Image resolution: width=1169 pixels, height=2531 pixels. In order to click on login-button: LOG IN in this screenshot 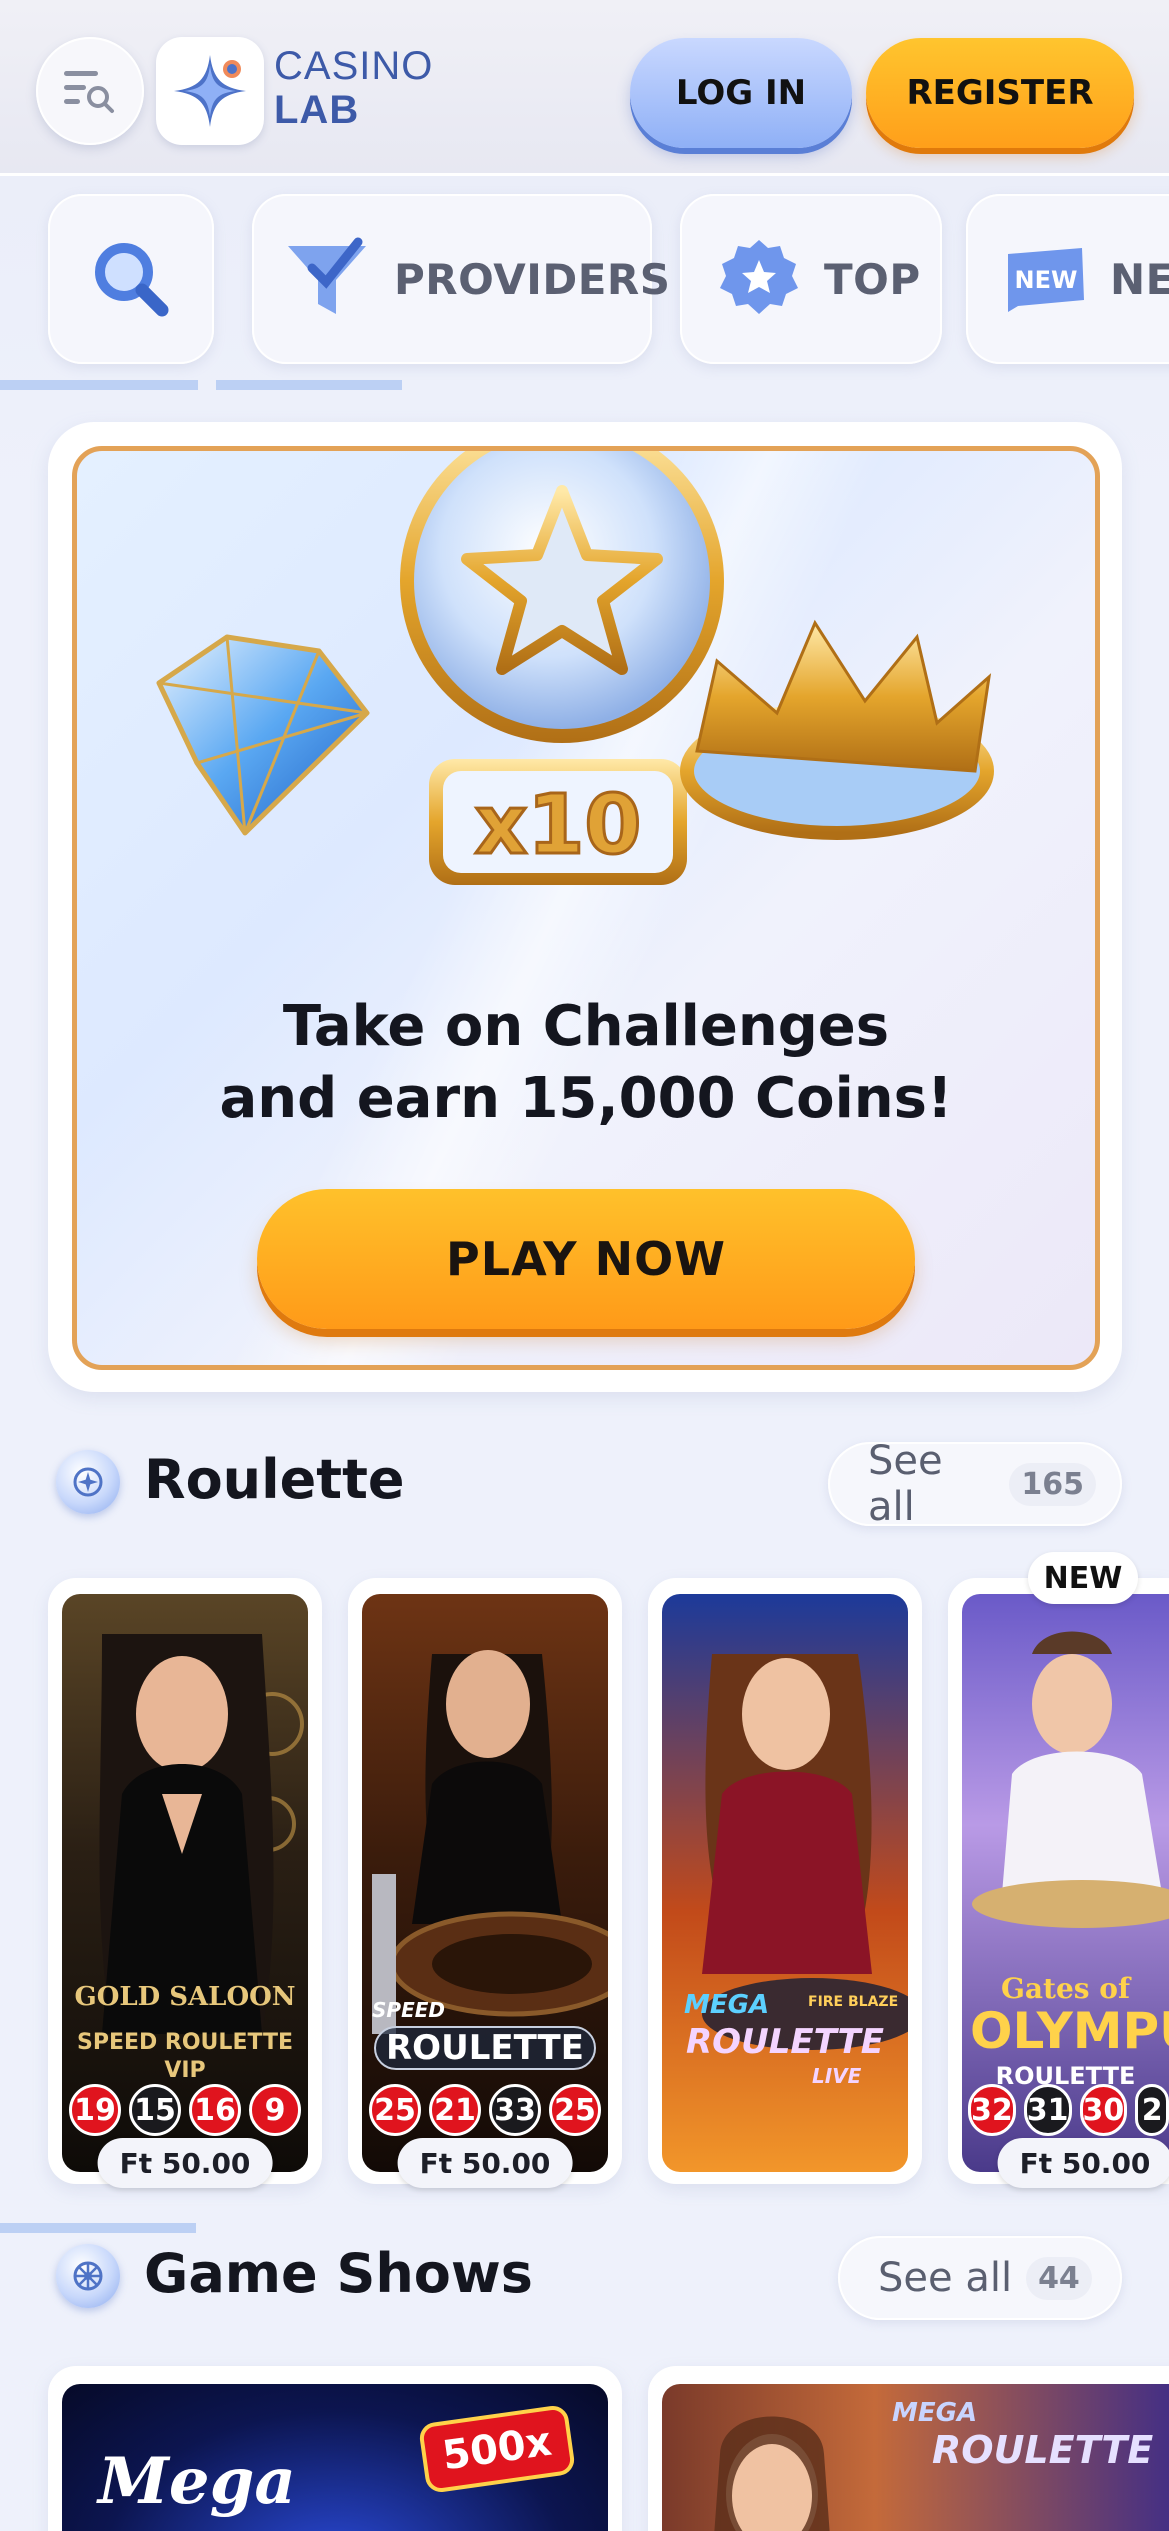, I will do `click(741, 93)`.